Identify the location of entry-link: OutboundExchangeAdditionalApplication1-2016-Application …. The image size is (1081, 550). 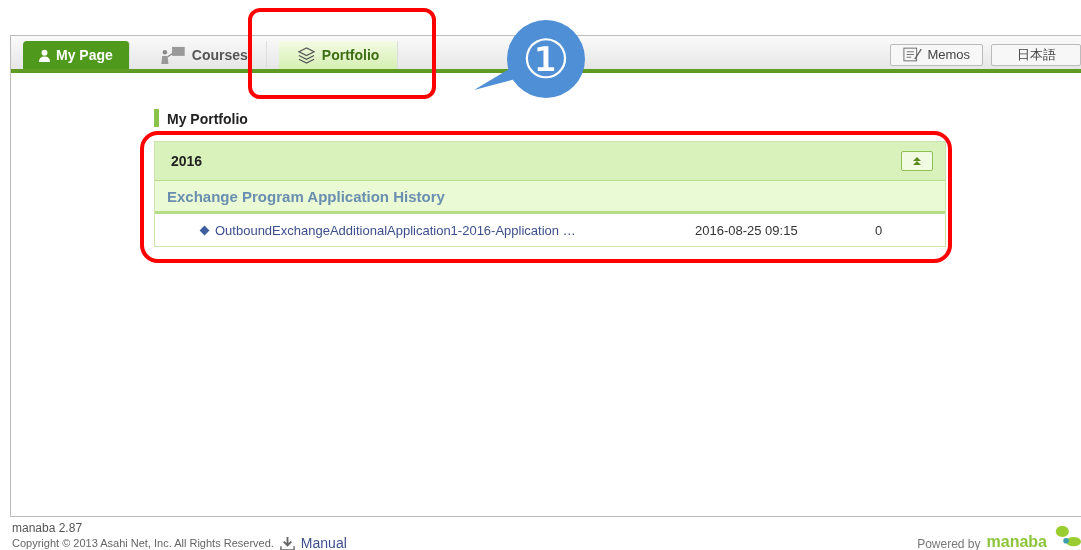
(455, 230).